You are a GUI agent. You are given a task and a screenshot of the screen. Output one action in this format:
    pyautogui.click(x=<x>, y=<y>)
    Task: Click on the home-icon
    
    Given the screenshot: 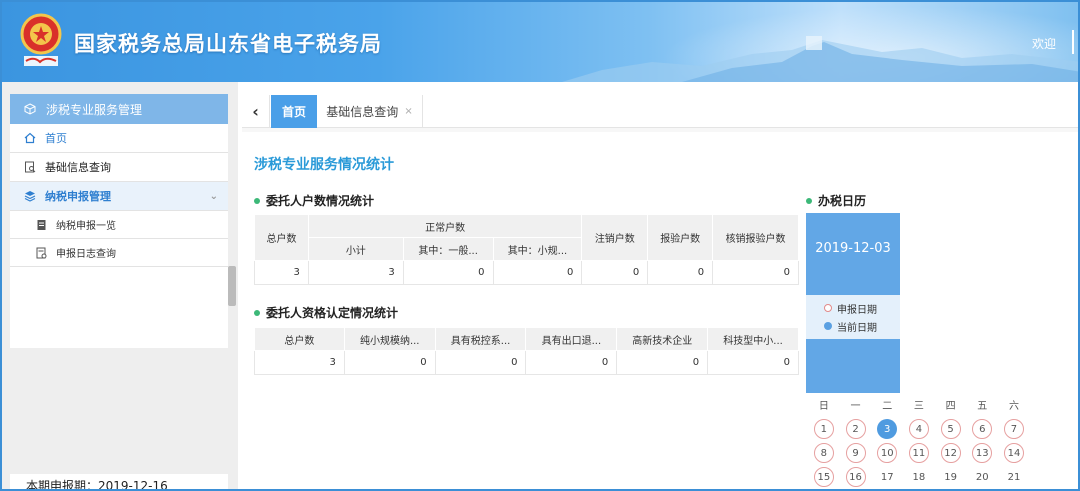 What is the action you would take?
    pyautogui.click(x=30, y=138)
    